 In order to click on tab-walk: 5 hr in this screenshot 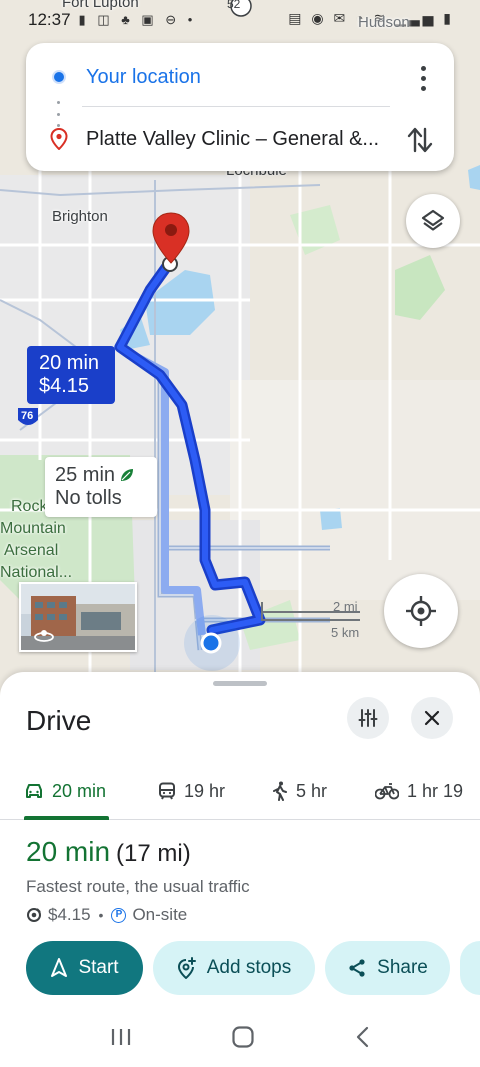, I will do `click(299, 791)`.